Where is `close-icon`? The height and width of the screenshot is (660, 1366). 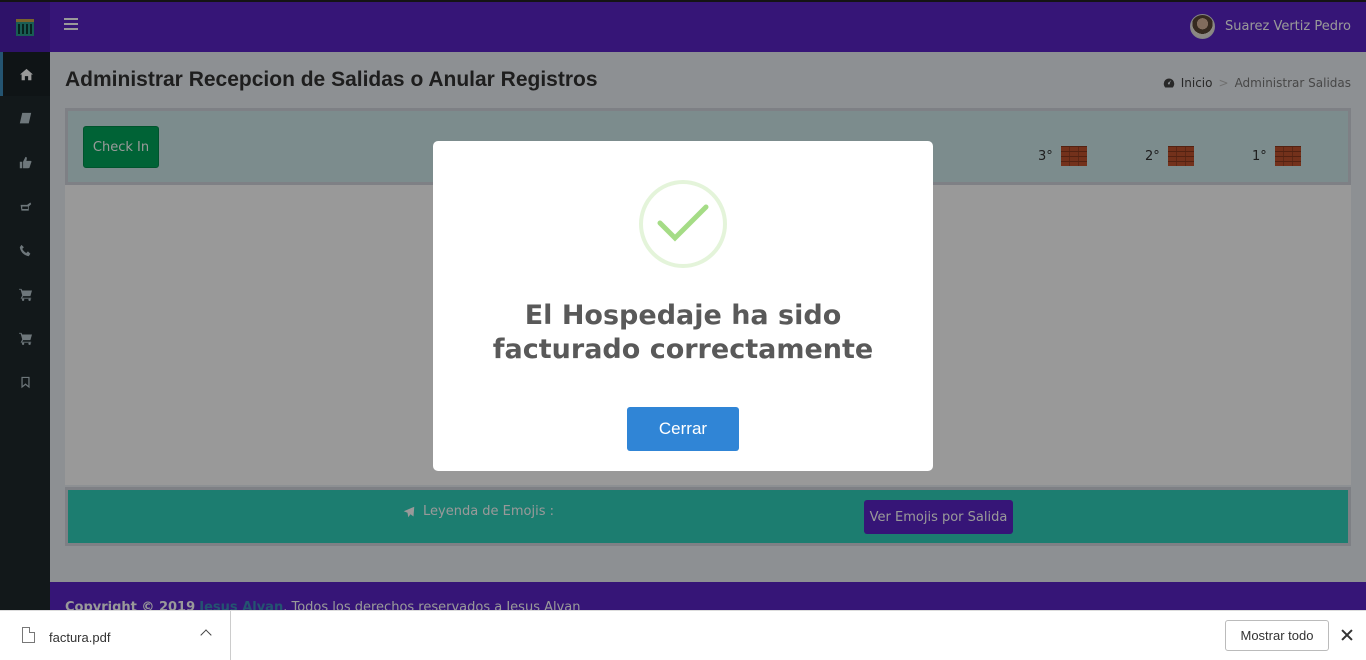 close-icon is located at coordinates (1347, 635).